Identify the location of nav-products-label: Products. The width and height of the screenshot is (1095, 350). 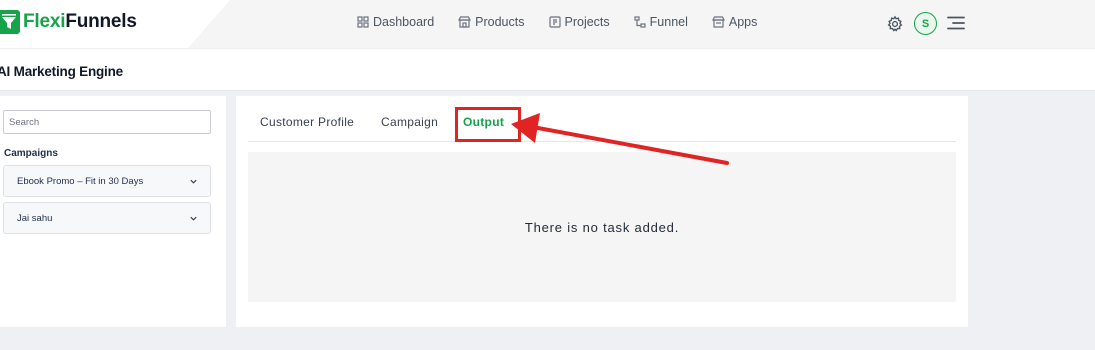
(500, 22).